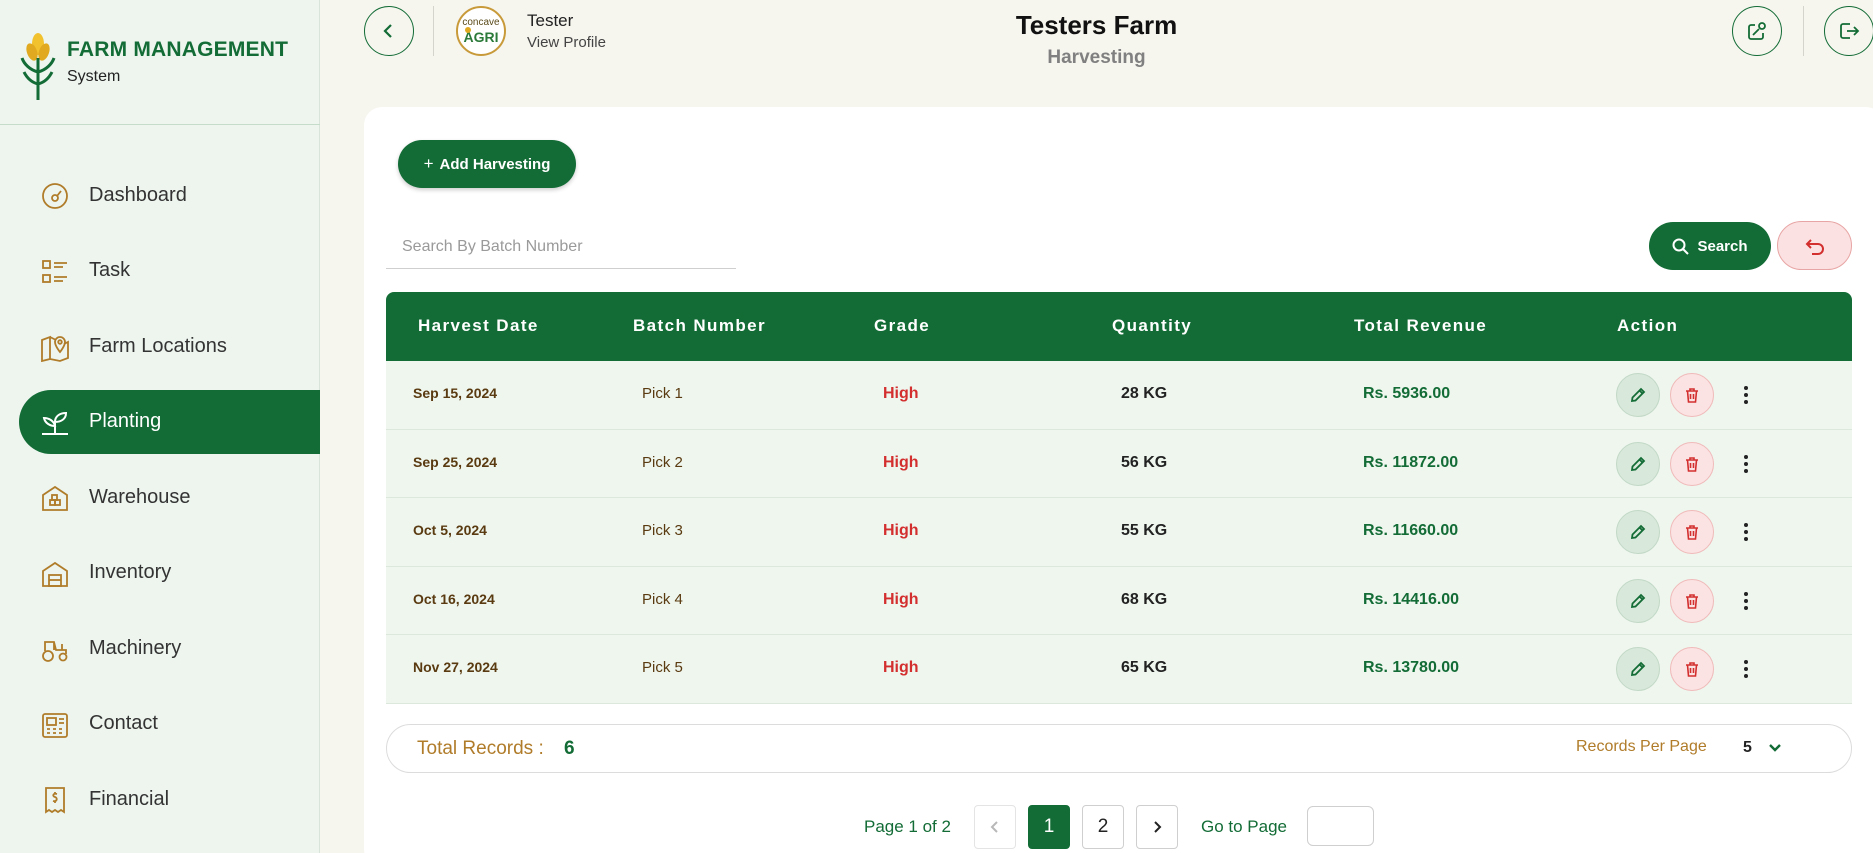  Describe the element at coordinates (55, 800) in the screenshot. I see `financial-receipt-icon` at that location.